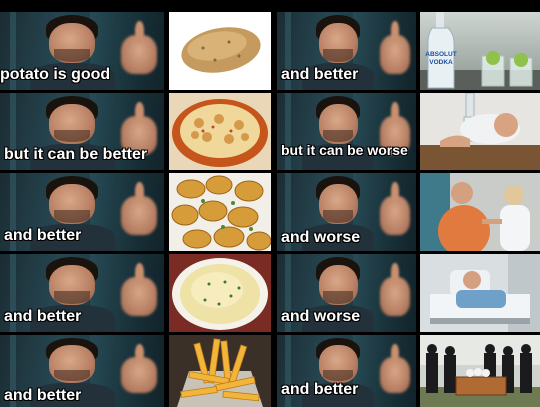 Image resolution: width=540 pixels, height=407 pixels. I want to click on man-panel-row5-right: and better, so click(346, 371).